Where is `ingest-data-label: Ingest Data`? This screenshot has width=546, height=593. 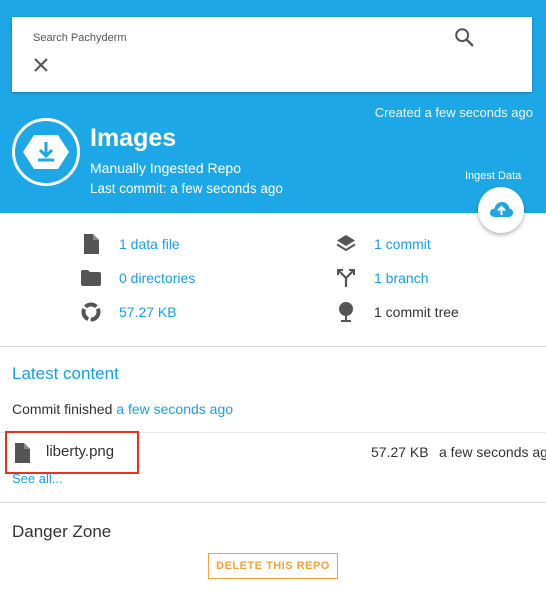
ingest-data-label: Ingest Data is located at coordinates (493, 176).